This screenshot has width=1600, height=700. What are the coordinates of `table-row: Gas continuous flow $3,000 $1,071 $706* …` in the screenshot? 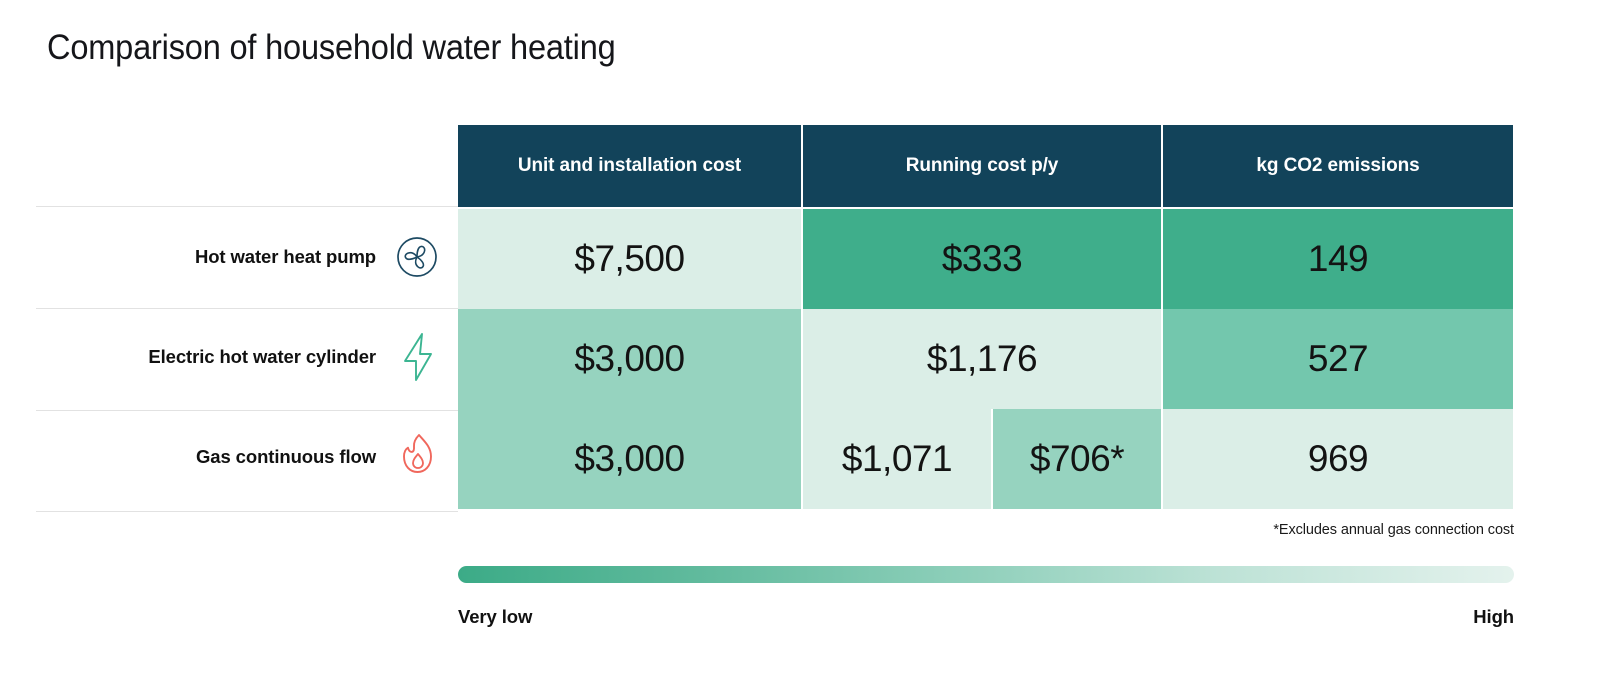 It's located at (775, 458).